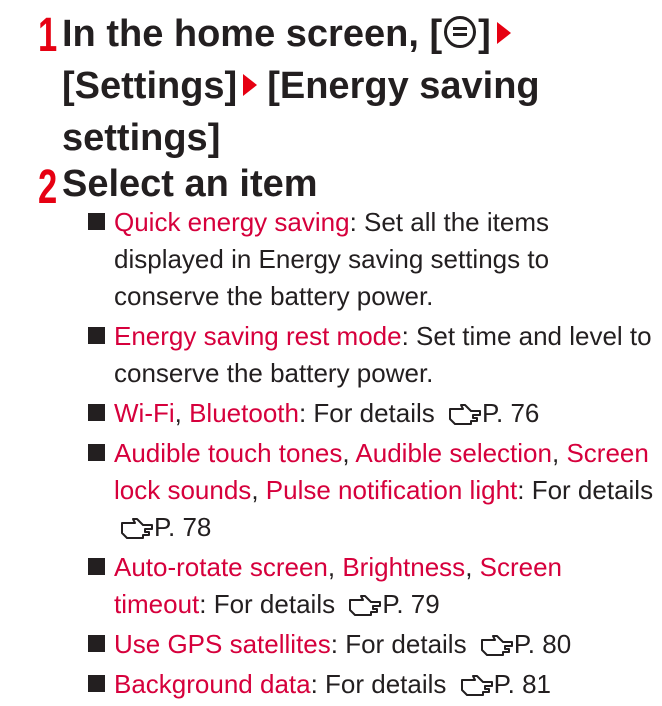  I want to click on item-link: Bluetooth, so click(244, 413).